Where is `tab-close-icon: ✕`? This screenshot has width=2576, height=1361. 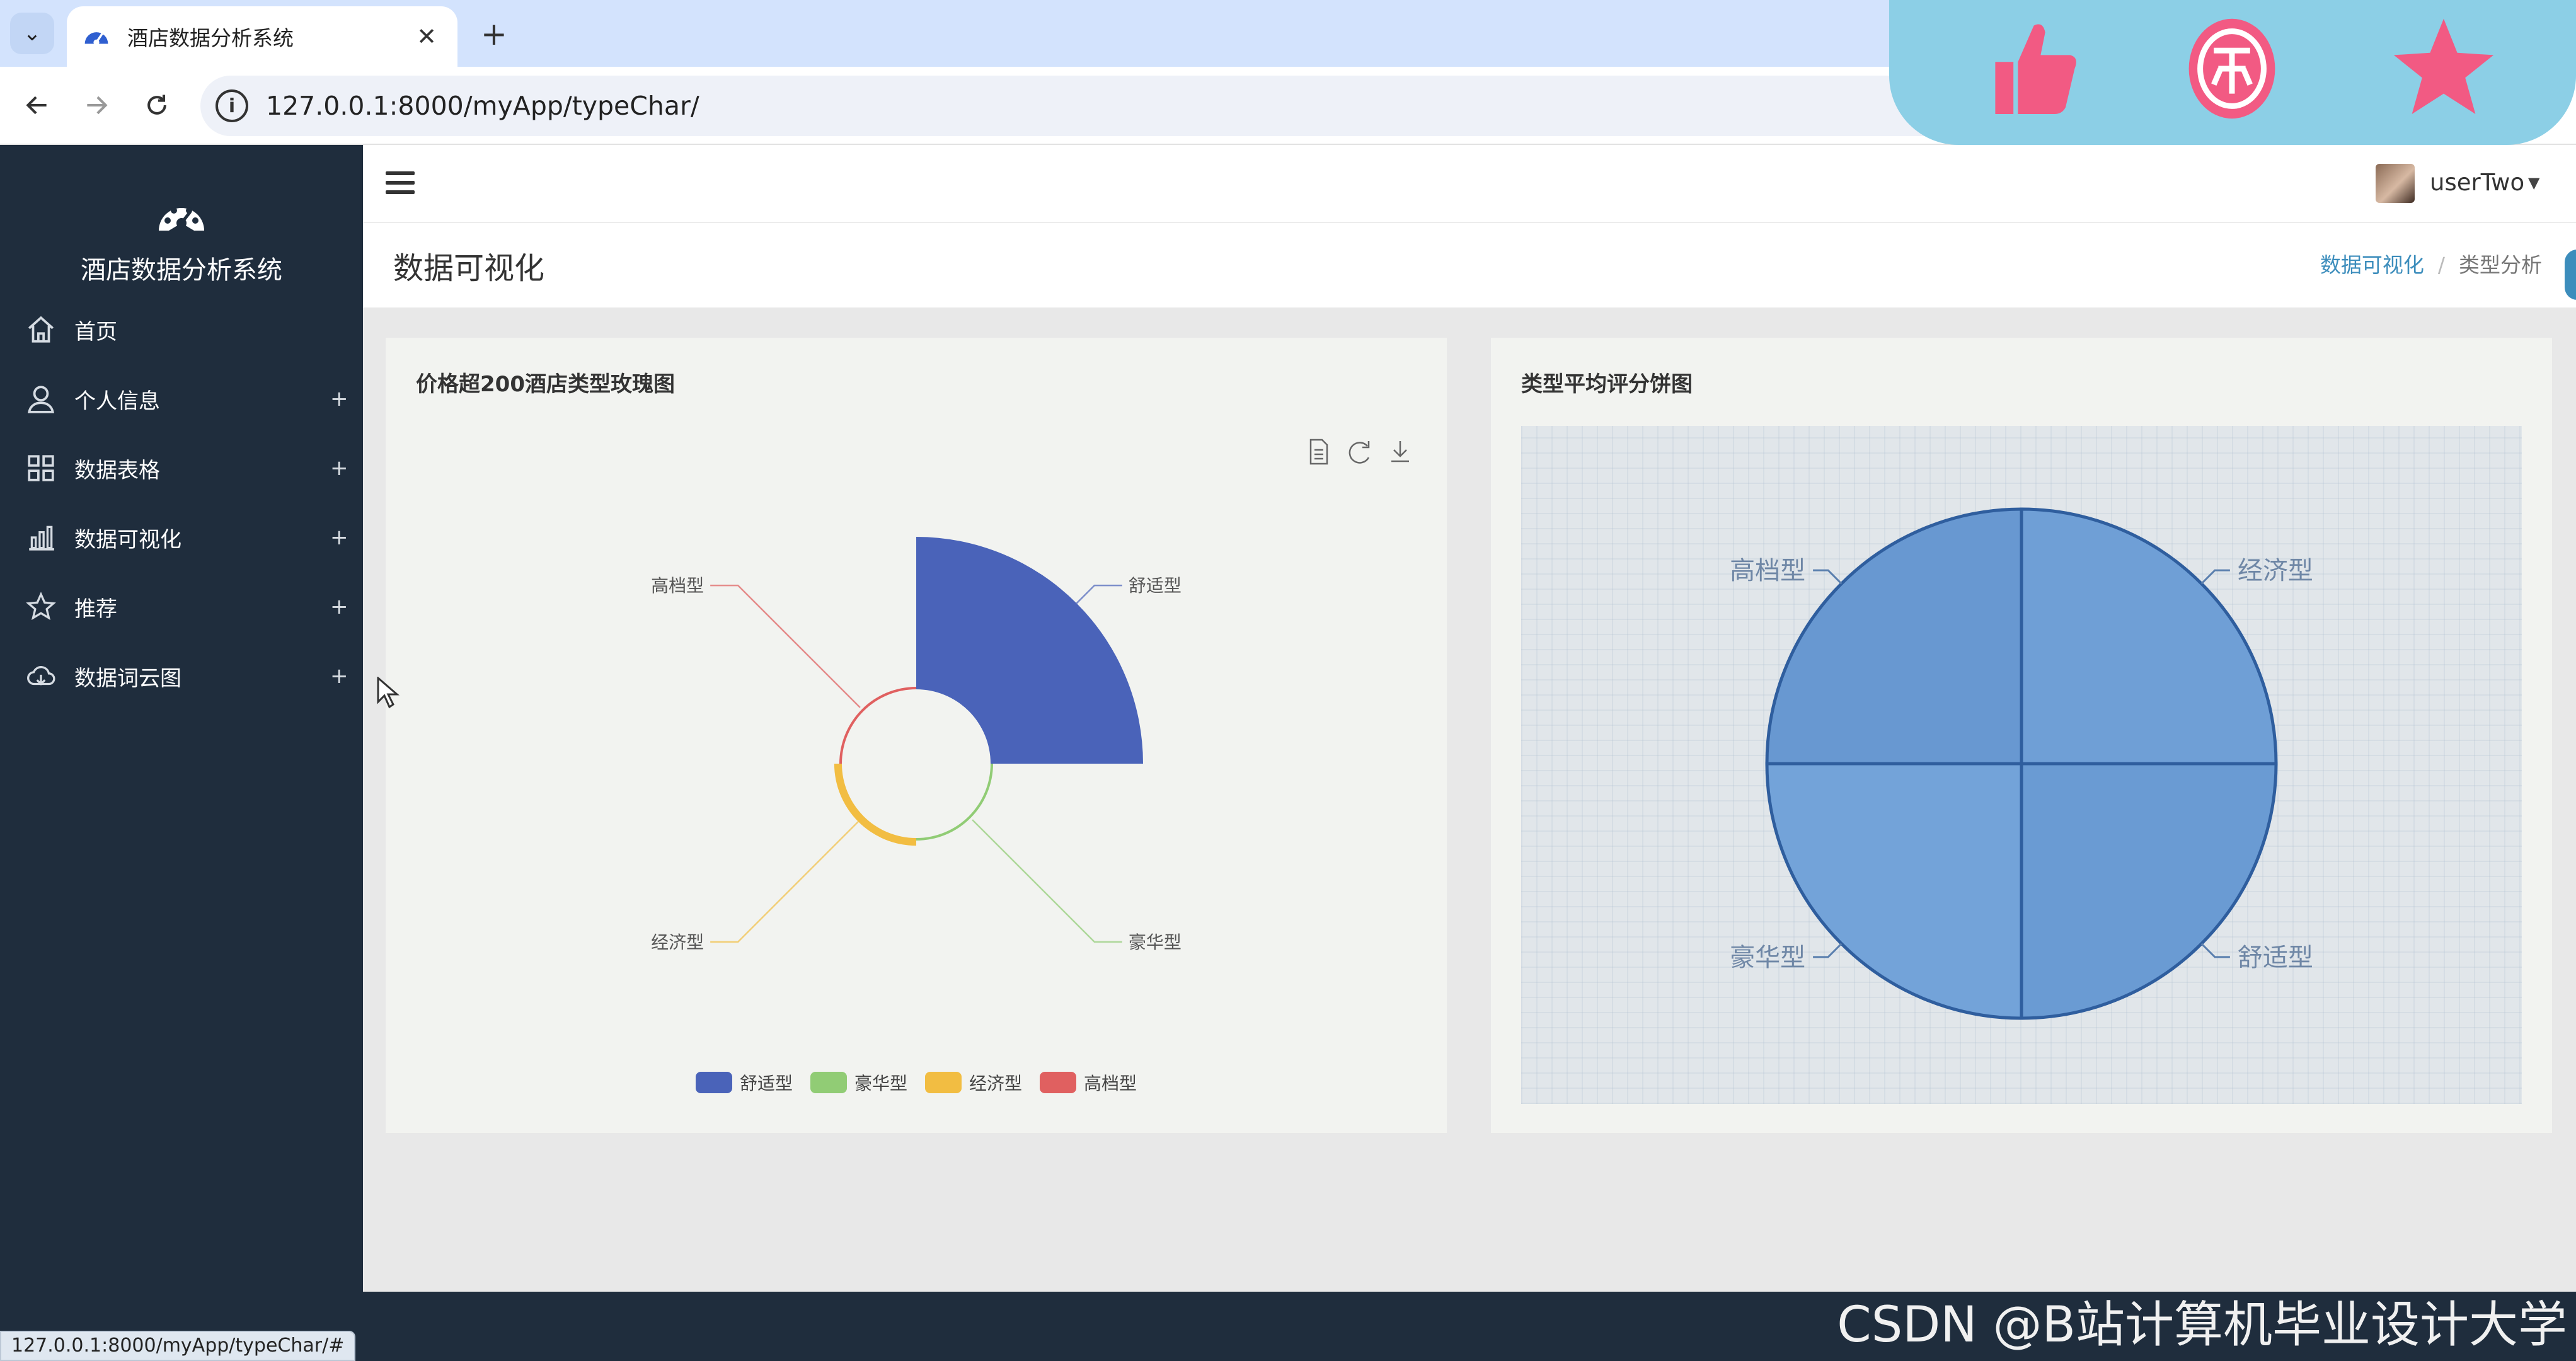 tab-close-icon: ✕ is located at coordinates (426, 36).